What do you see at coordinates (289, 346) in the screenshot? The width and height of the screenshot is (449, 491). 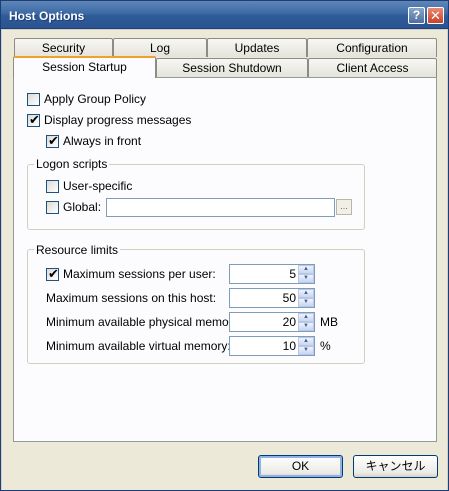 I see `spinner-value: 10` at bounding box center [289, 346].